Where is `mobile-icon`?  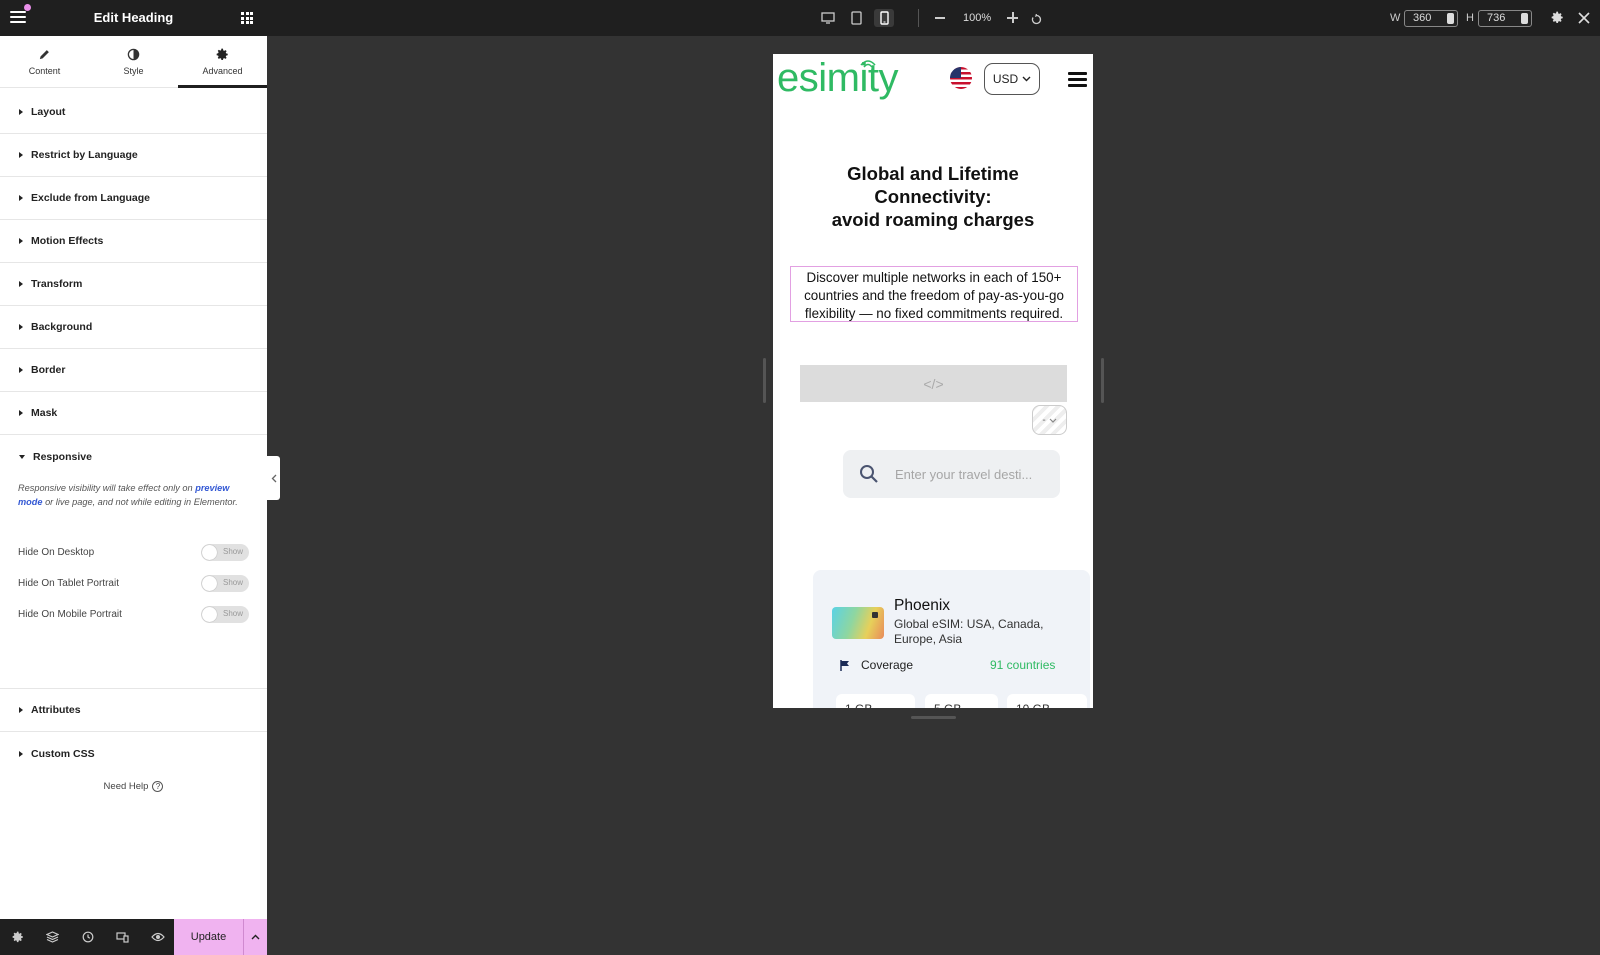 mobile-icon is located at coordinates (884, 18).